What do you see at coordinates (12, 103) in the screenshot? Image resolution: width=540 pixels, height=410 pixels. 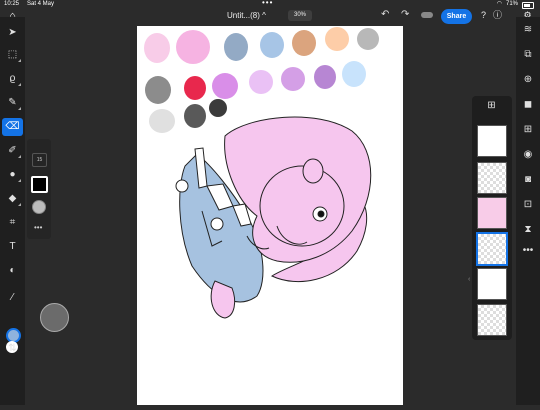 I see `brush-tool-icon: ✎` at bounding box center [12, 103].